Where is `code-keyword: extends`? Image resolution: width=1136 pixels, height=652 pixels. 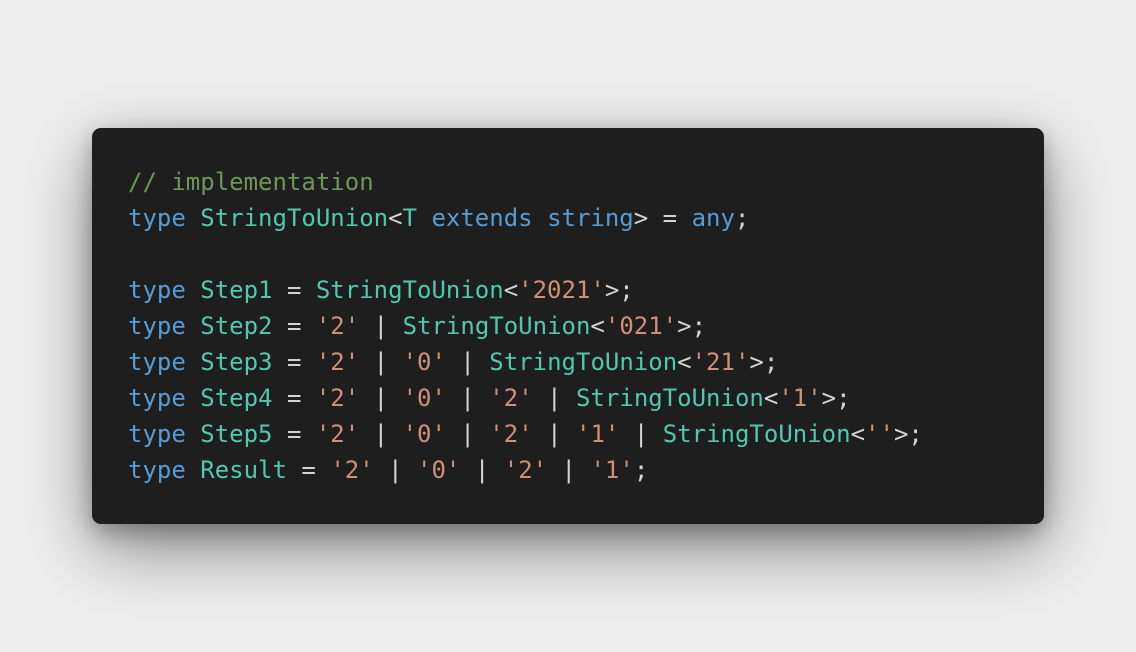 code-keyword: extends is located at coordinates (482, 218).